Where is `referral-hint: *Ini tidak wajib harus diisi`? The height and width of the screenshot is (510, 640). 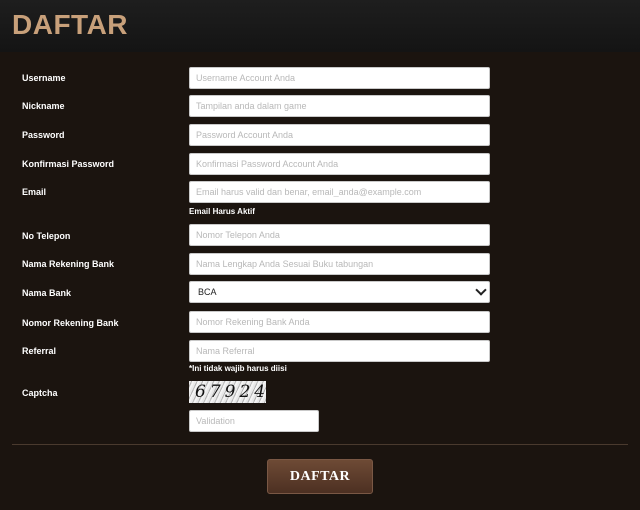
referral-hint: *Ini tidak wajib harus diisi is located at coordinates (238, 368).